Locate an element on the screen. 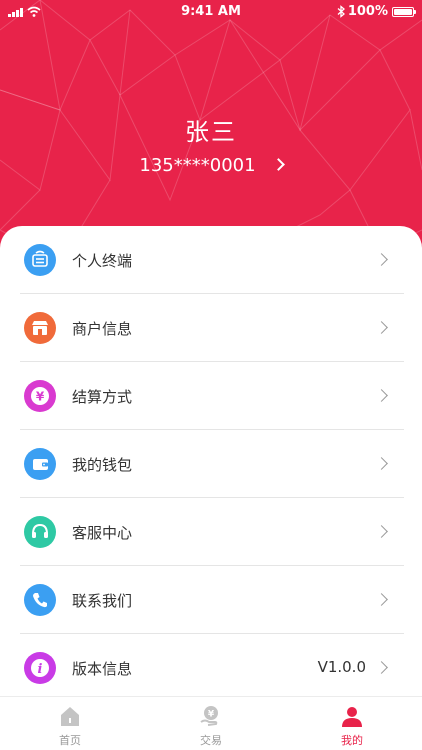 The height and width of the screenshot is (750, 422). phone-number: 135****0001 is located at coordinates (197, 165).